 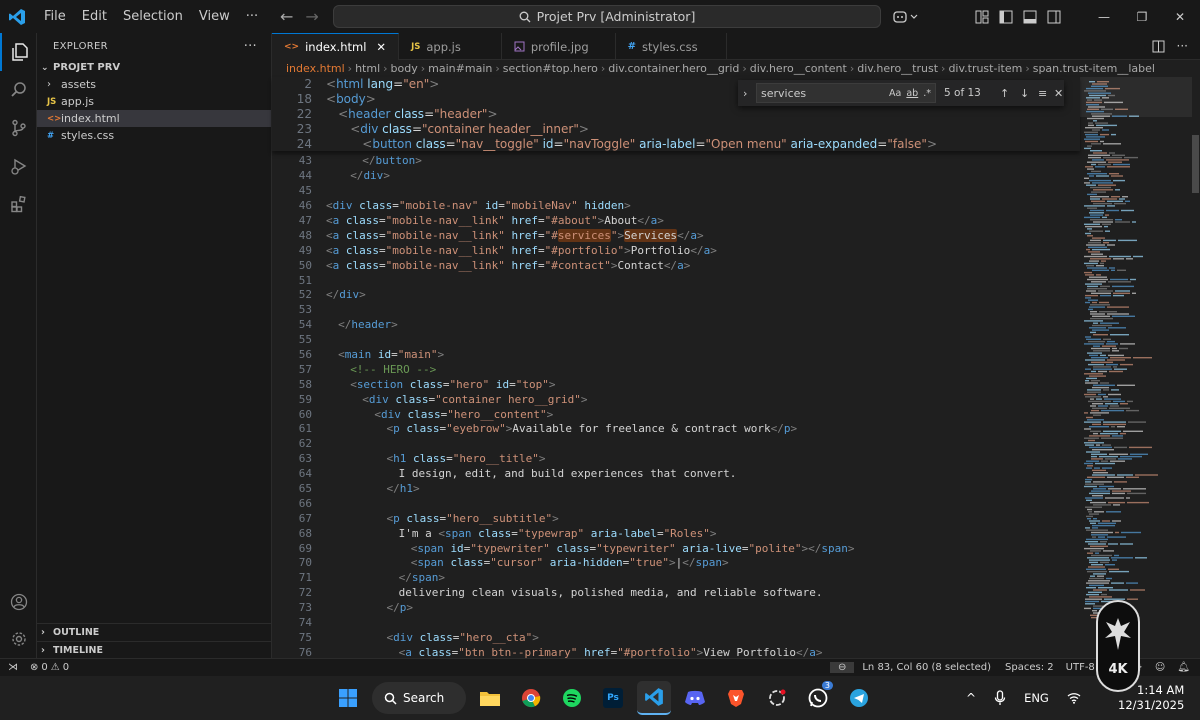 What do you see at coordinates (676, 488) in the screenshot?
I see `code-line: 65 </h1>` at bounding box center [676, 488].